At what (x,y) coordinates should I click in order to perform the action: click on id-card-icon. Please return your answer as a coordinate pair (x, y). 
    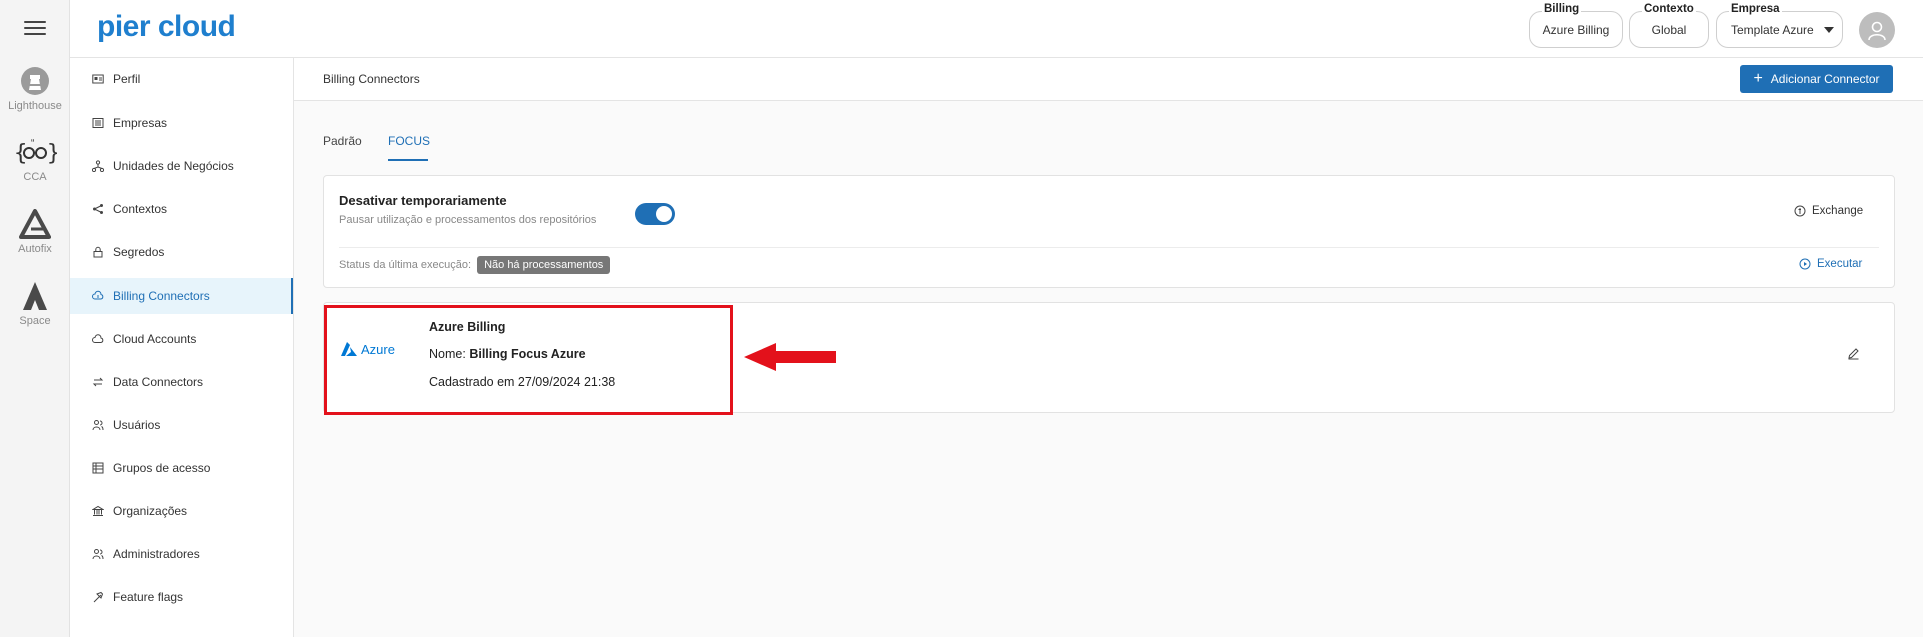
    Looking at the image, I should click on (98, 79).